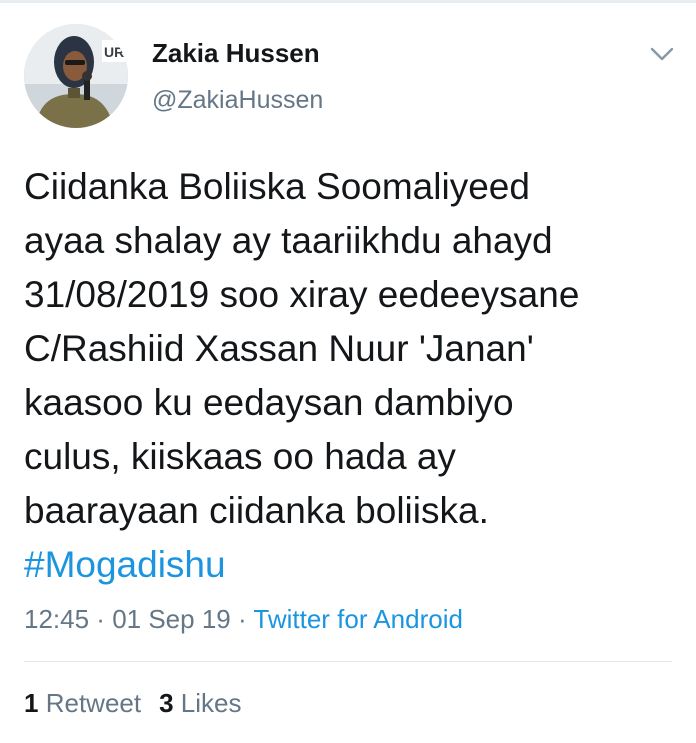 The image size is (696, 743). I want to click on tweet-text-line: kaasoo ku eedaysan dambiyo, so click(269, 402).